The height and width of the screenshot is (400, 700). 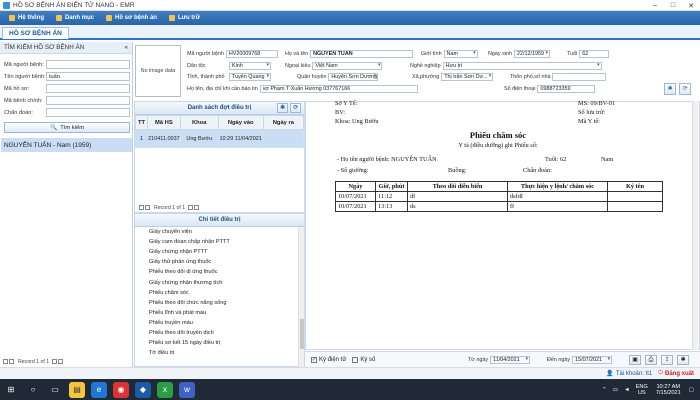 I want to click on list-item: Phiếu theo dõi chức năng sống, so click(x=217, y=303).